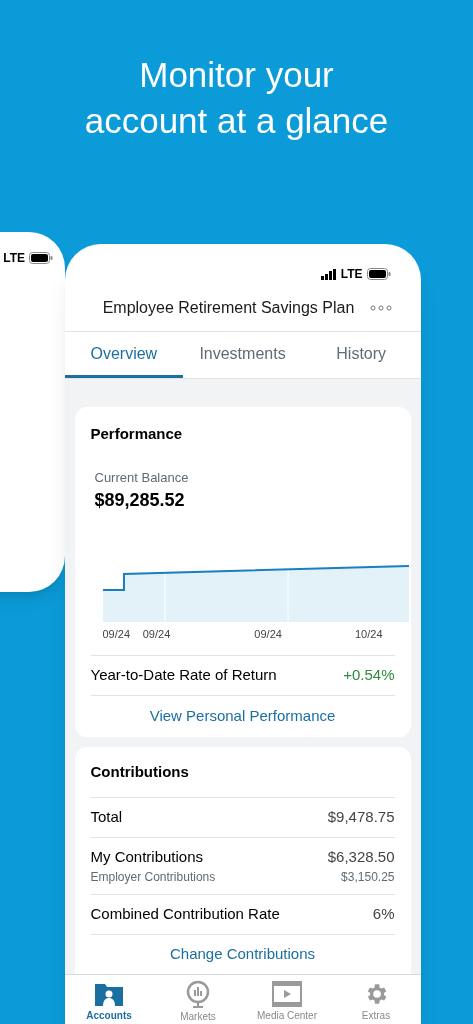  What do you see at coordinates (153, 877) in the screenshot?
I see `row-sublabel: Employer Contributions` at bounding box center [153, 877].